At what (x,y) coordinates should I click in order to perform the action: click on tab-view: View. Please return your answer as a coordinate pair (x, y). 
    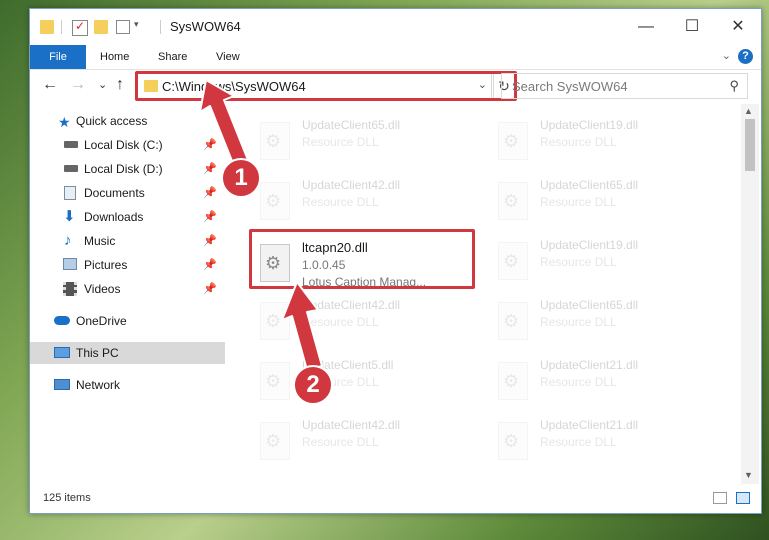
    Looking at the image, I should click on (228, 57).